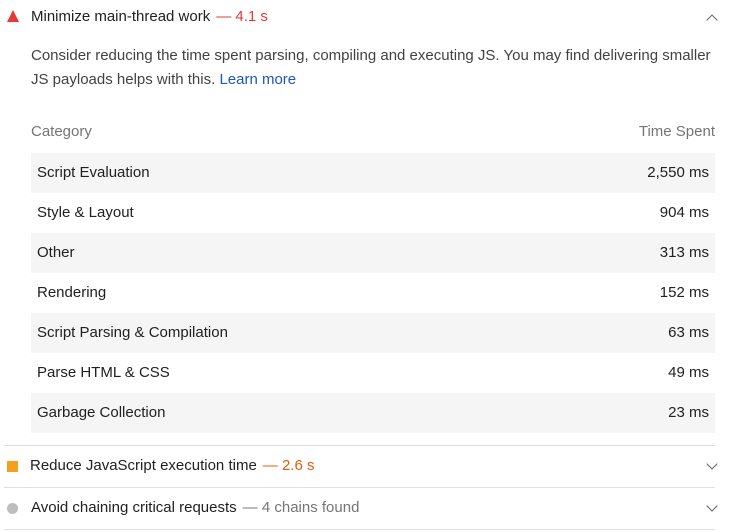 The width and height of the screenshot is (734, 532). What do you see at coordinates (373, 333) in the screenshot?
I see `table-row: Script Parsing & Compilation 63 ms` at bounding box center [373, 333].